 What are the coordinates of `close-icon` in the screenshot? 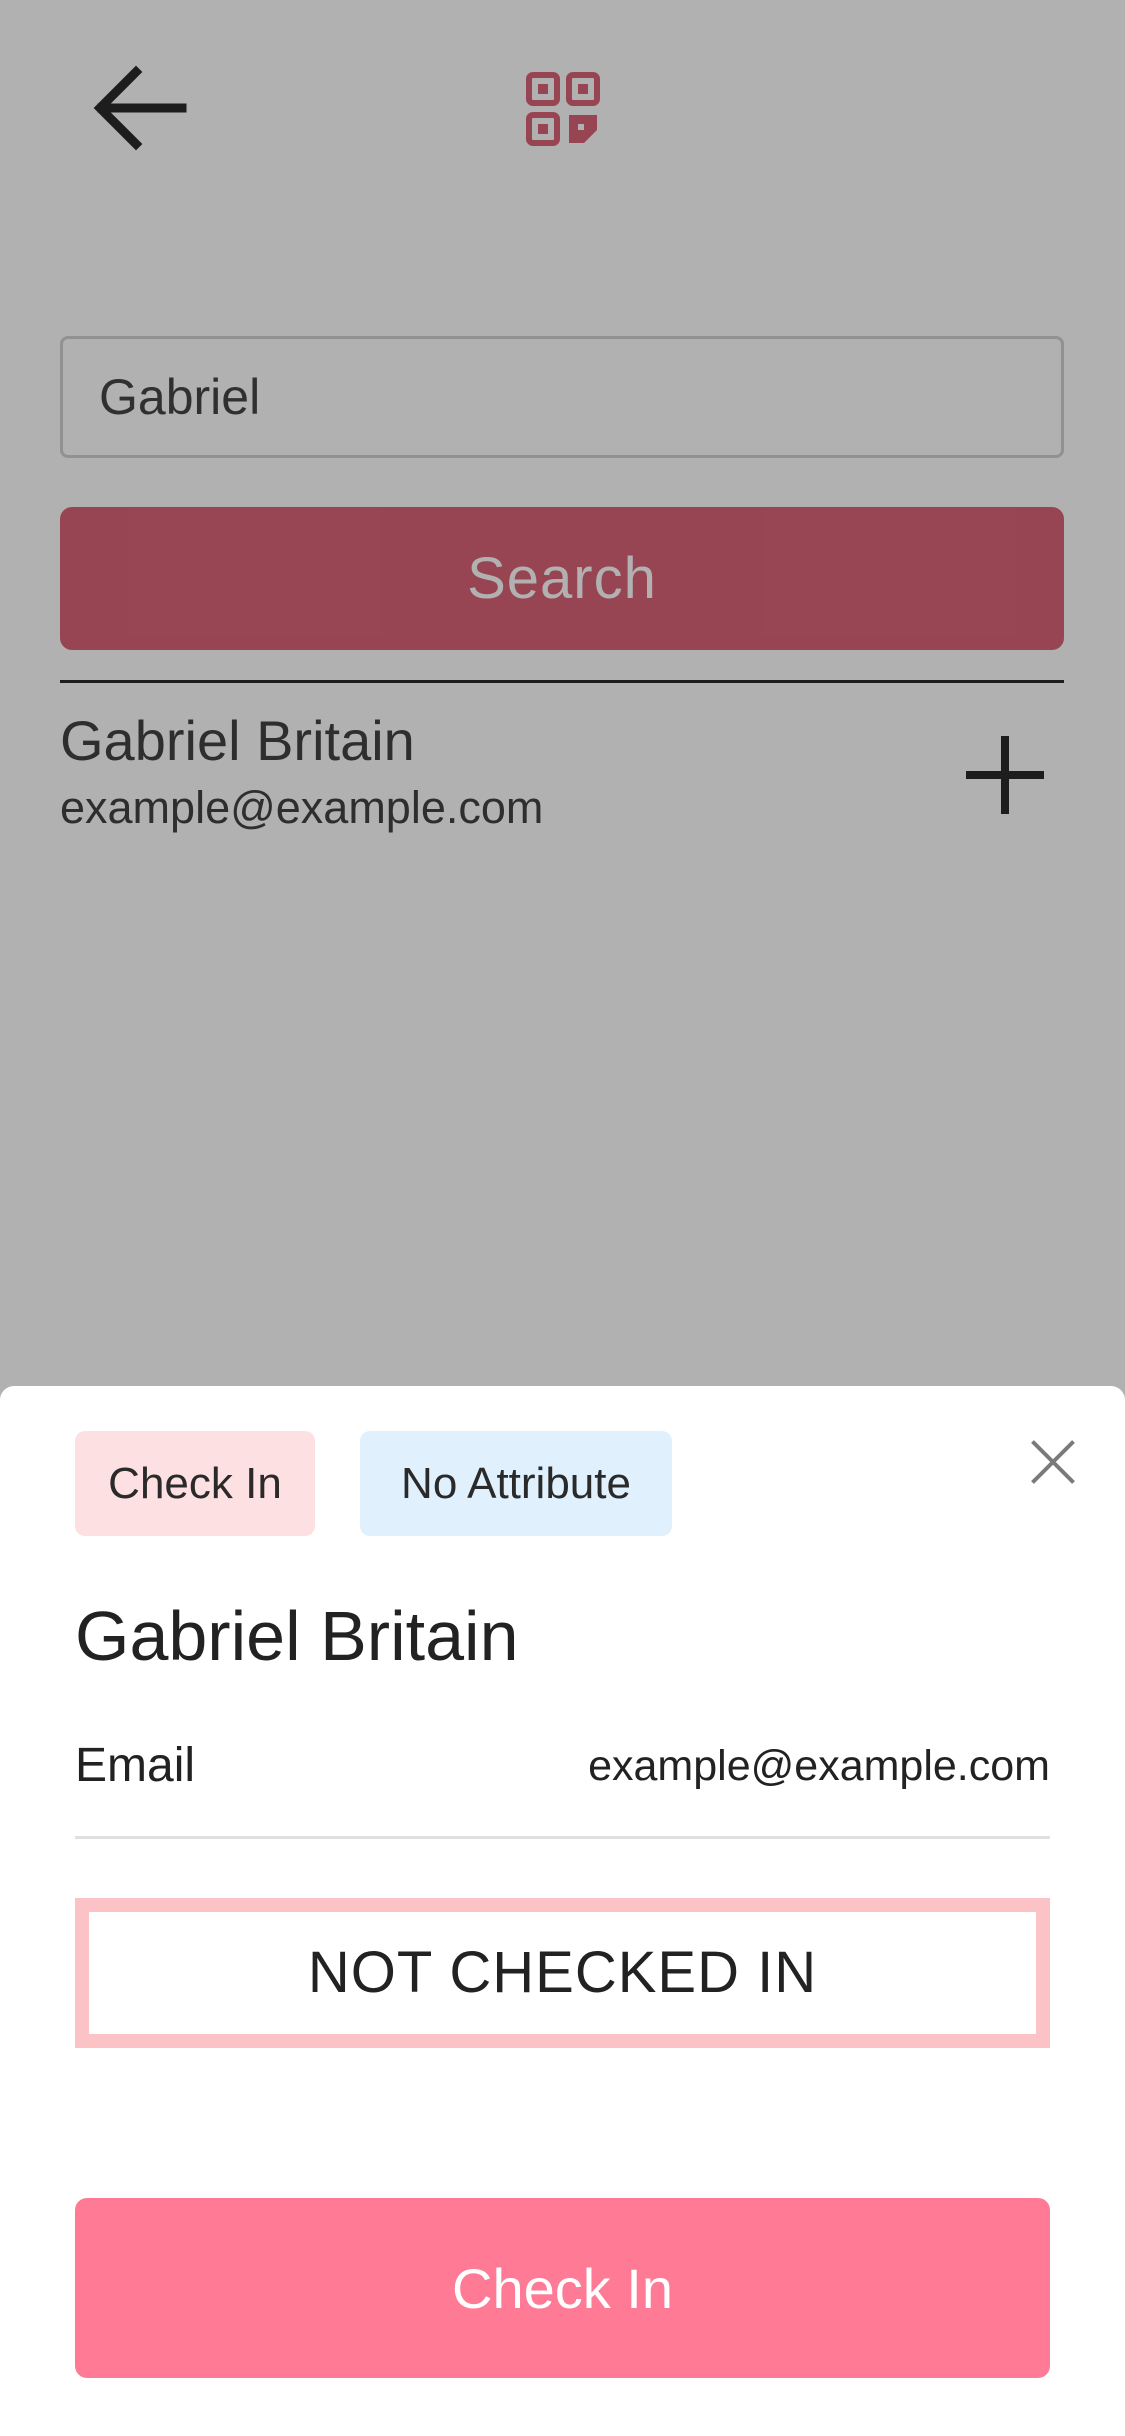 It's located at (1053, 1462).